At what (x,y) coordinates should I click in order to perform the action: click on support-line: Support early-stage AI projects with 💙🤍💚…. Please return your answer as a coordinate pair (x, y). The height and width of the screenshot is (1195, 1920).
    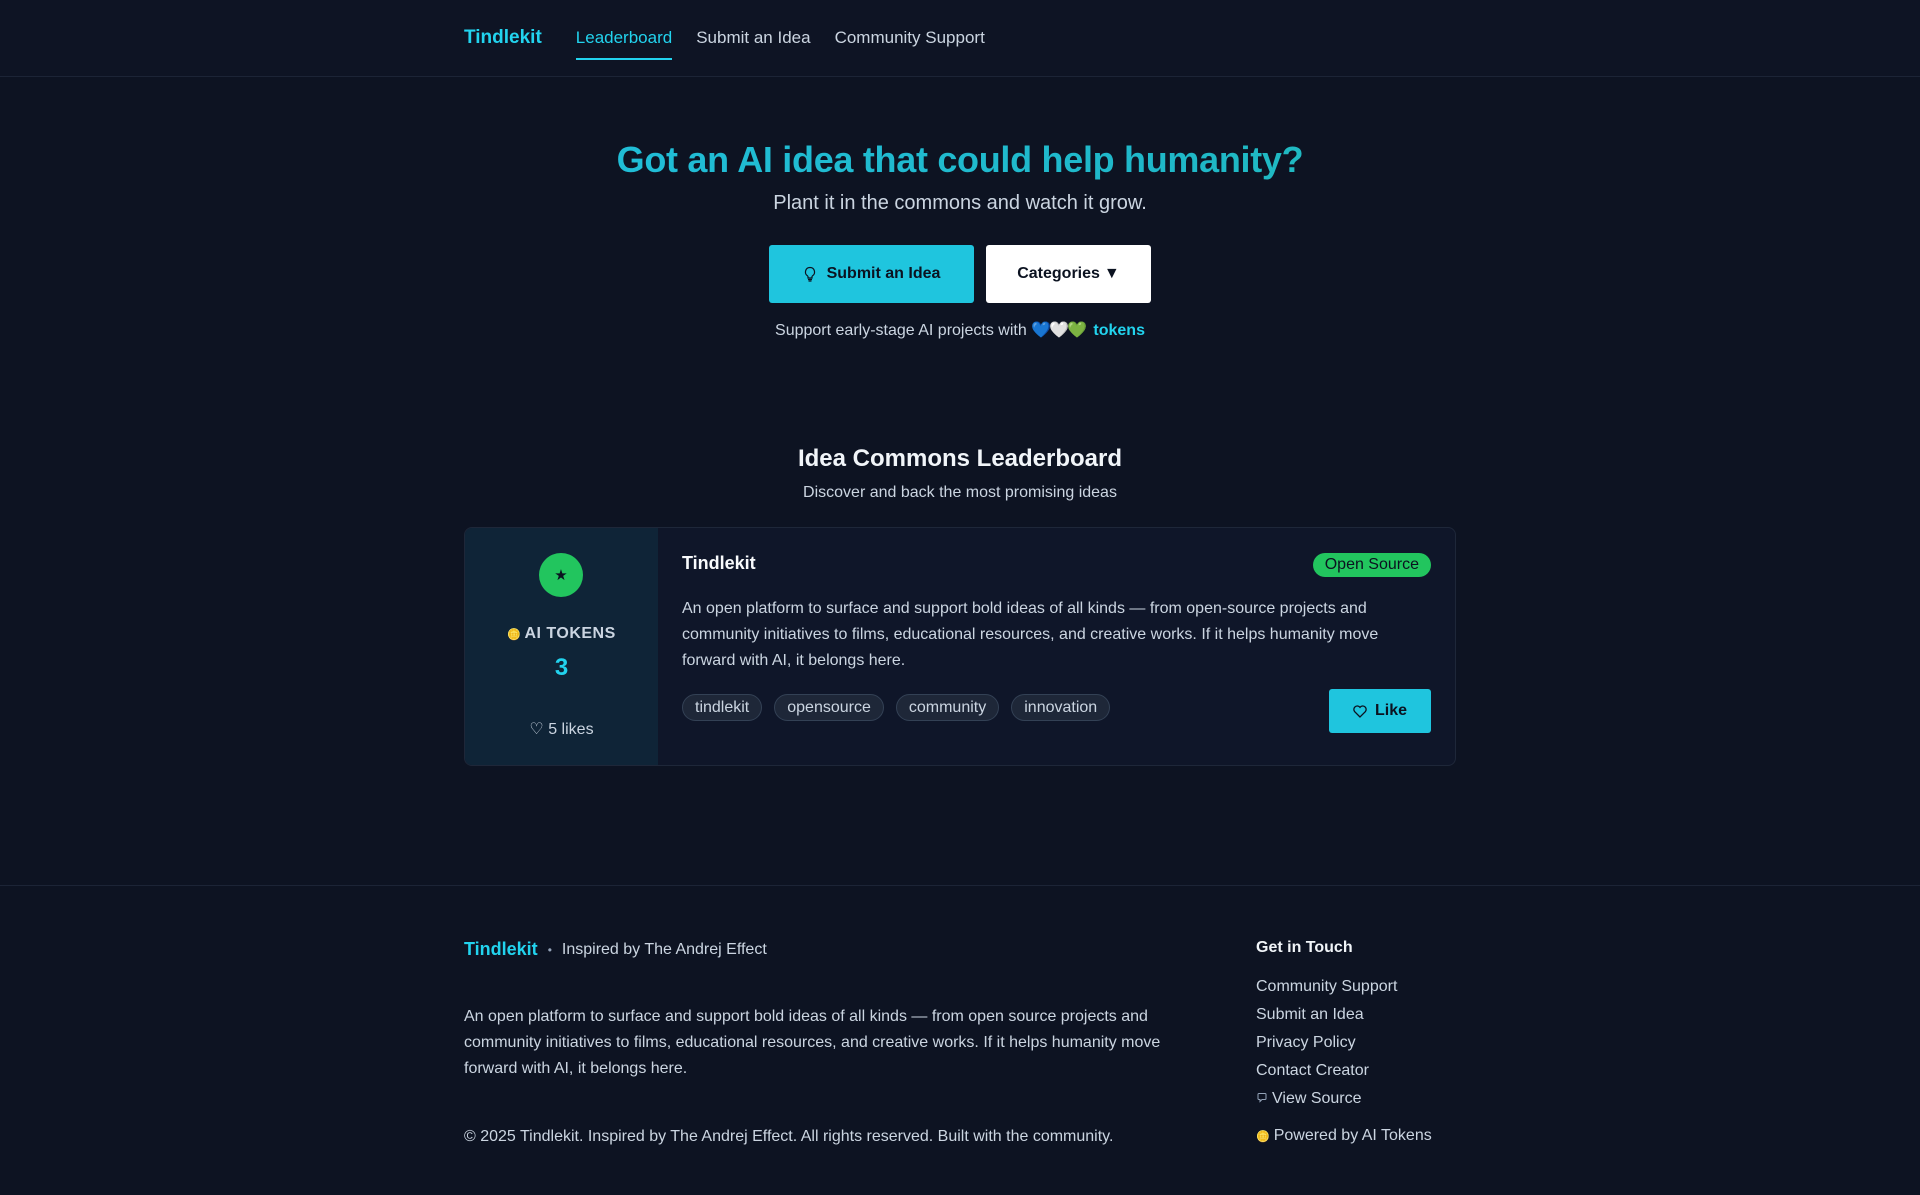
    Looking at the image, I should click on (960, 330).